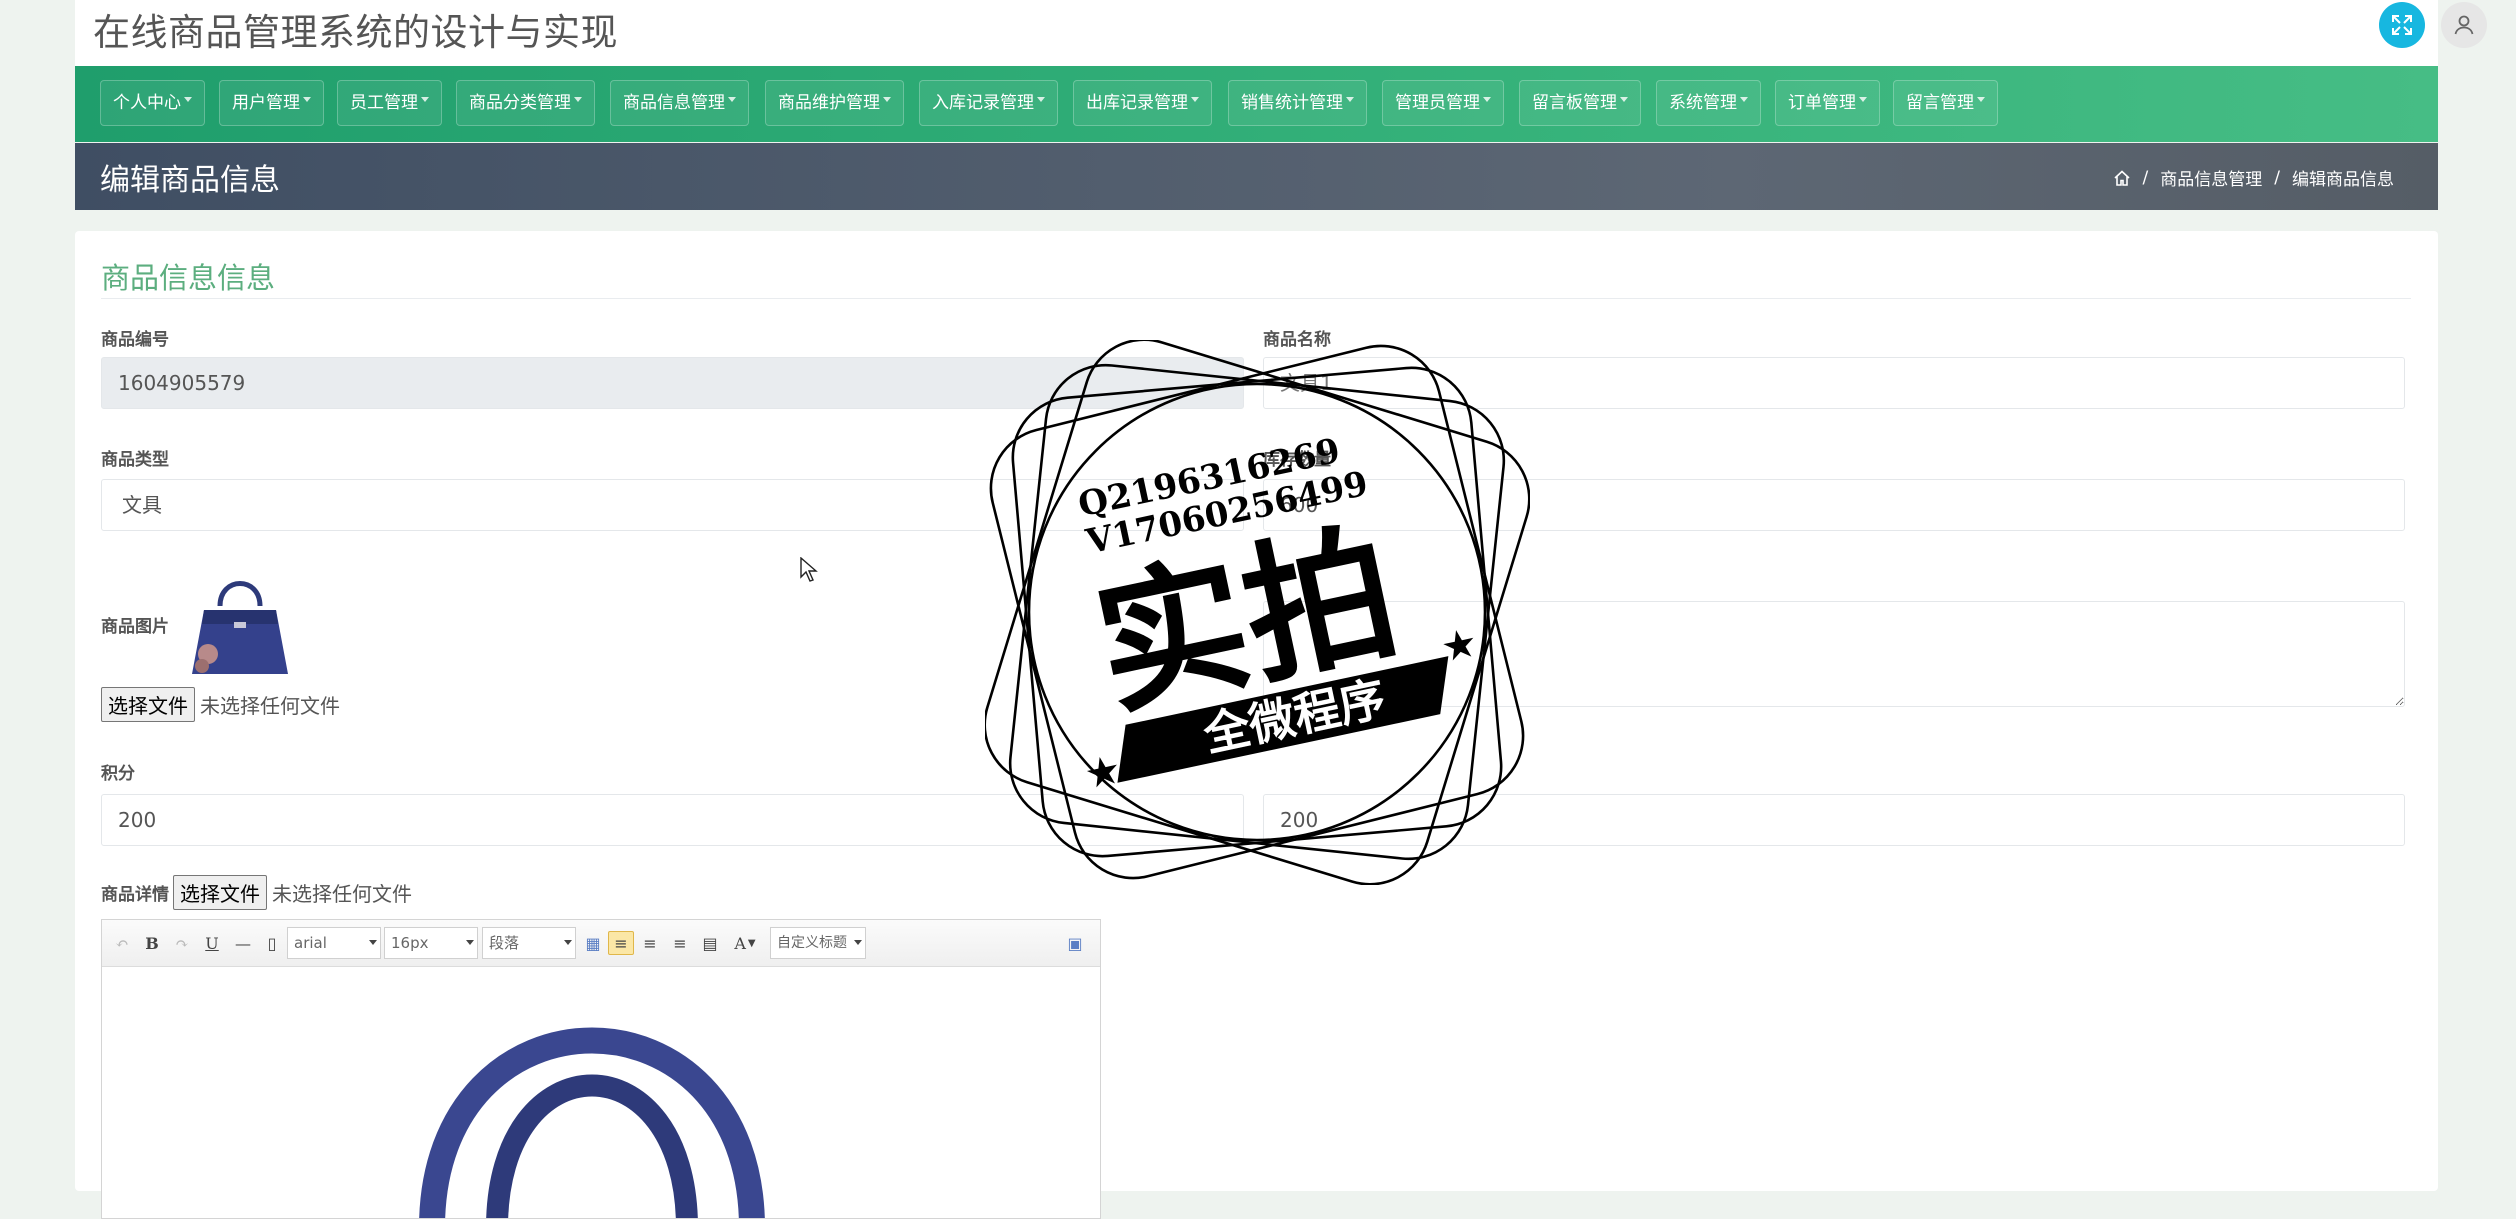 Image resolution: width=2516 pixels, height=1219 pixels. I want to click on points-input: 200, so click(672, 820).